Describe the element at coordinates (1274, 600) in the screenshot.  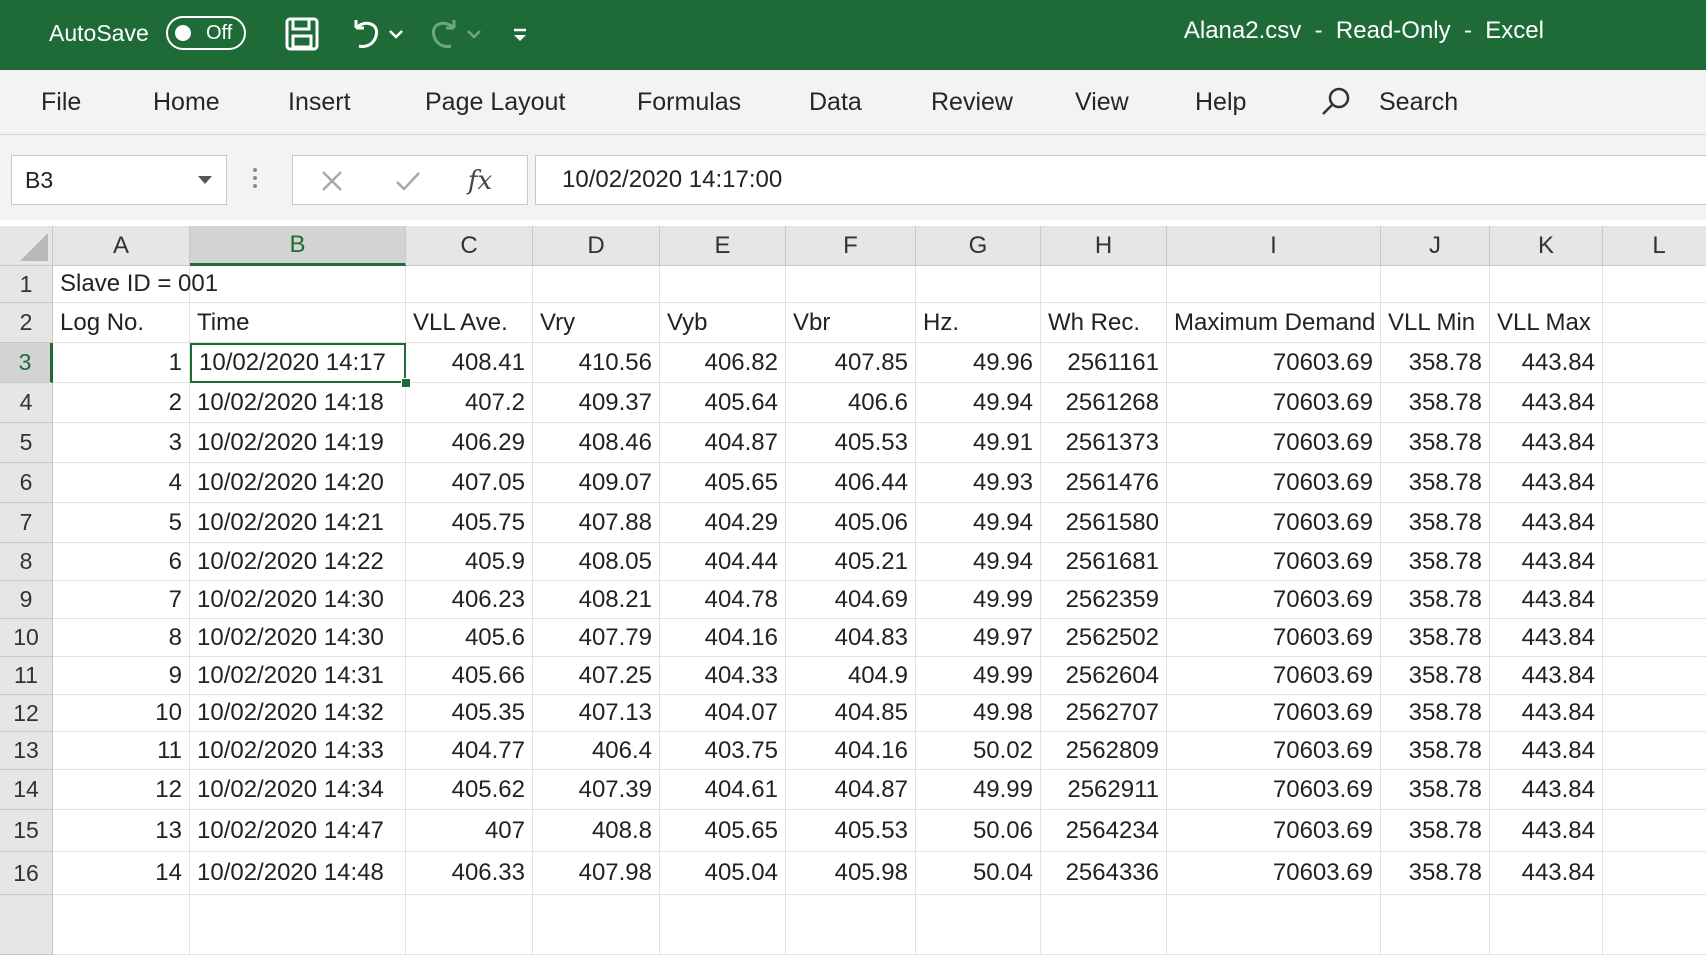
I see `cell-i9: 70603.69` at that location.